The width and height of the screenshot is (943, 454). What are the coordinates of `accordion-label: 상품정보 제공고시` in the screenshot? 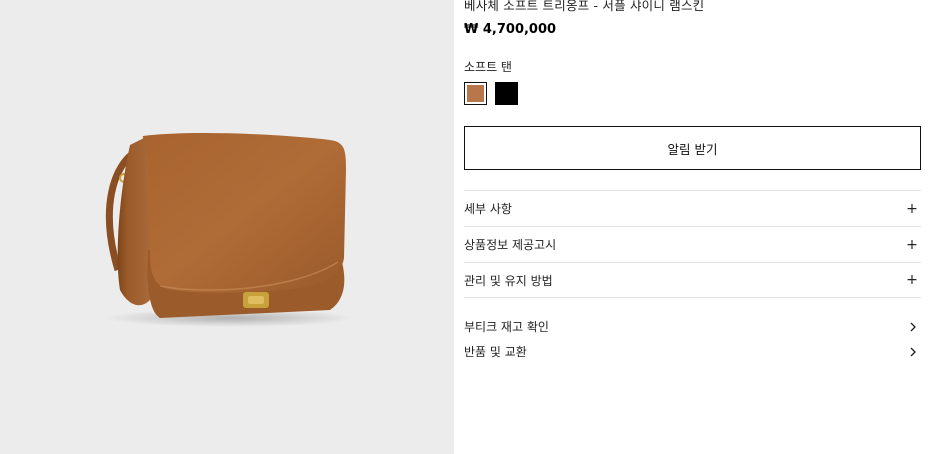 It's located at (510, 245).